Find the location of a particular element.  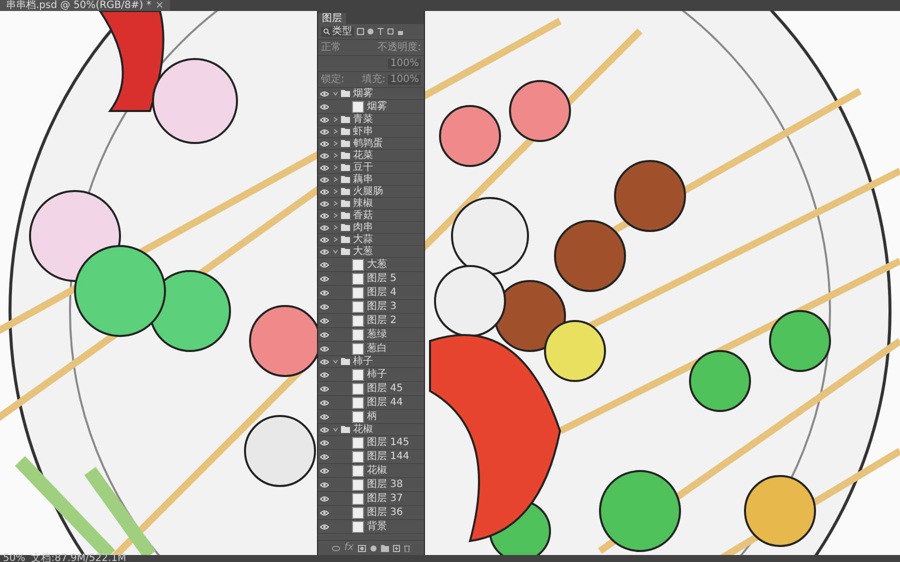

layer-name: 大蒜 is located at coordinates (363, 239).